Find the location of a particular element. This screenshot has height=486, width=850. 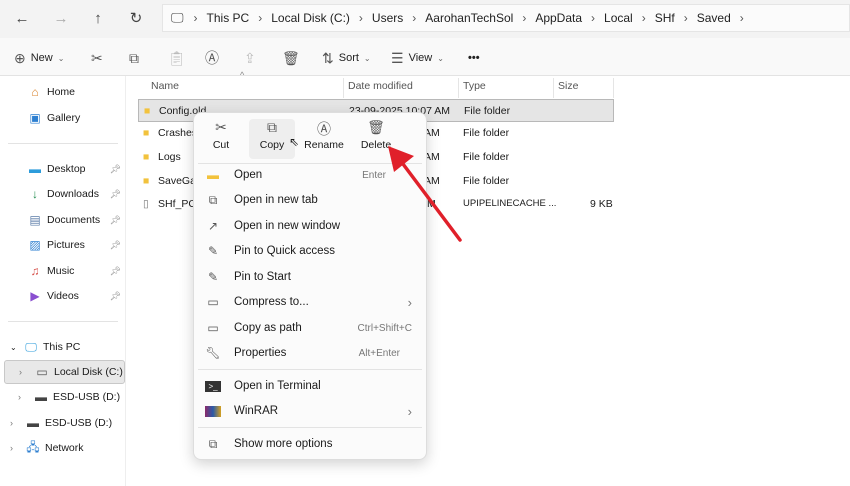

sidebar-label: Home is located at coordinates (61, 92).